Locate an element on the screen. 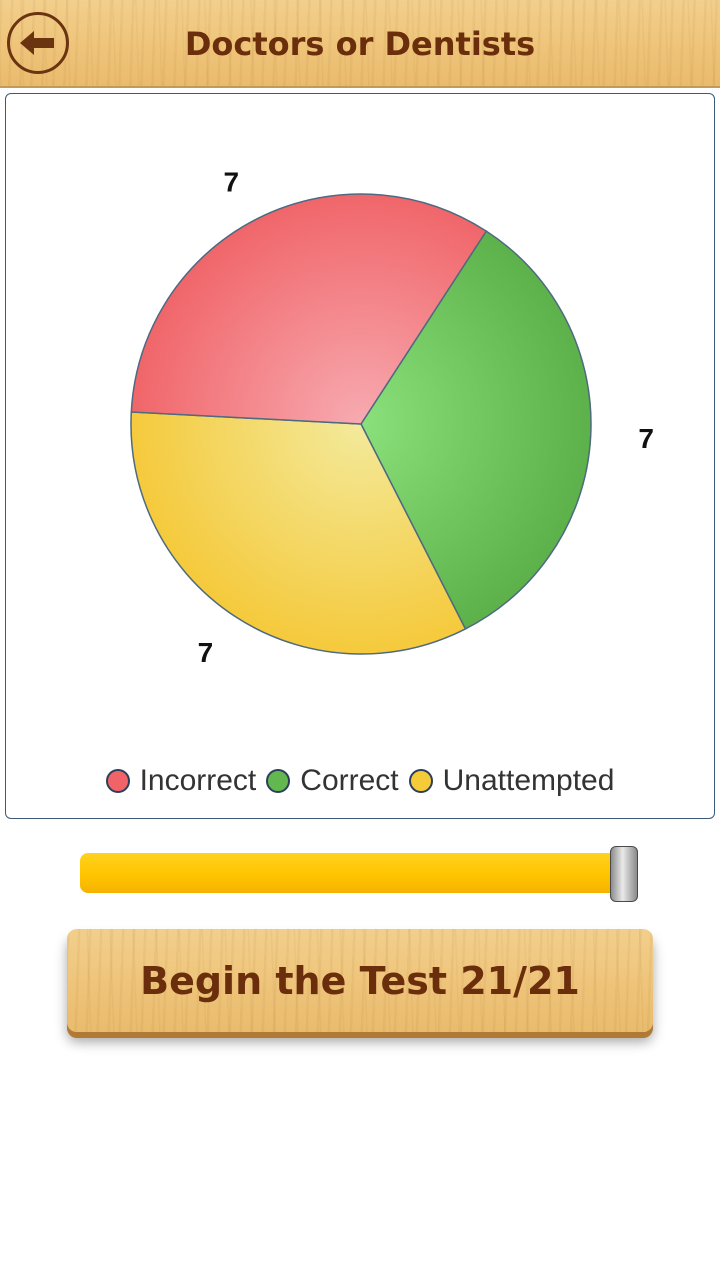 This screenshot has height=1280, width=720. back-button is located at coordinates (38, 43).